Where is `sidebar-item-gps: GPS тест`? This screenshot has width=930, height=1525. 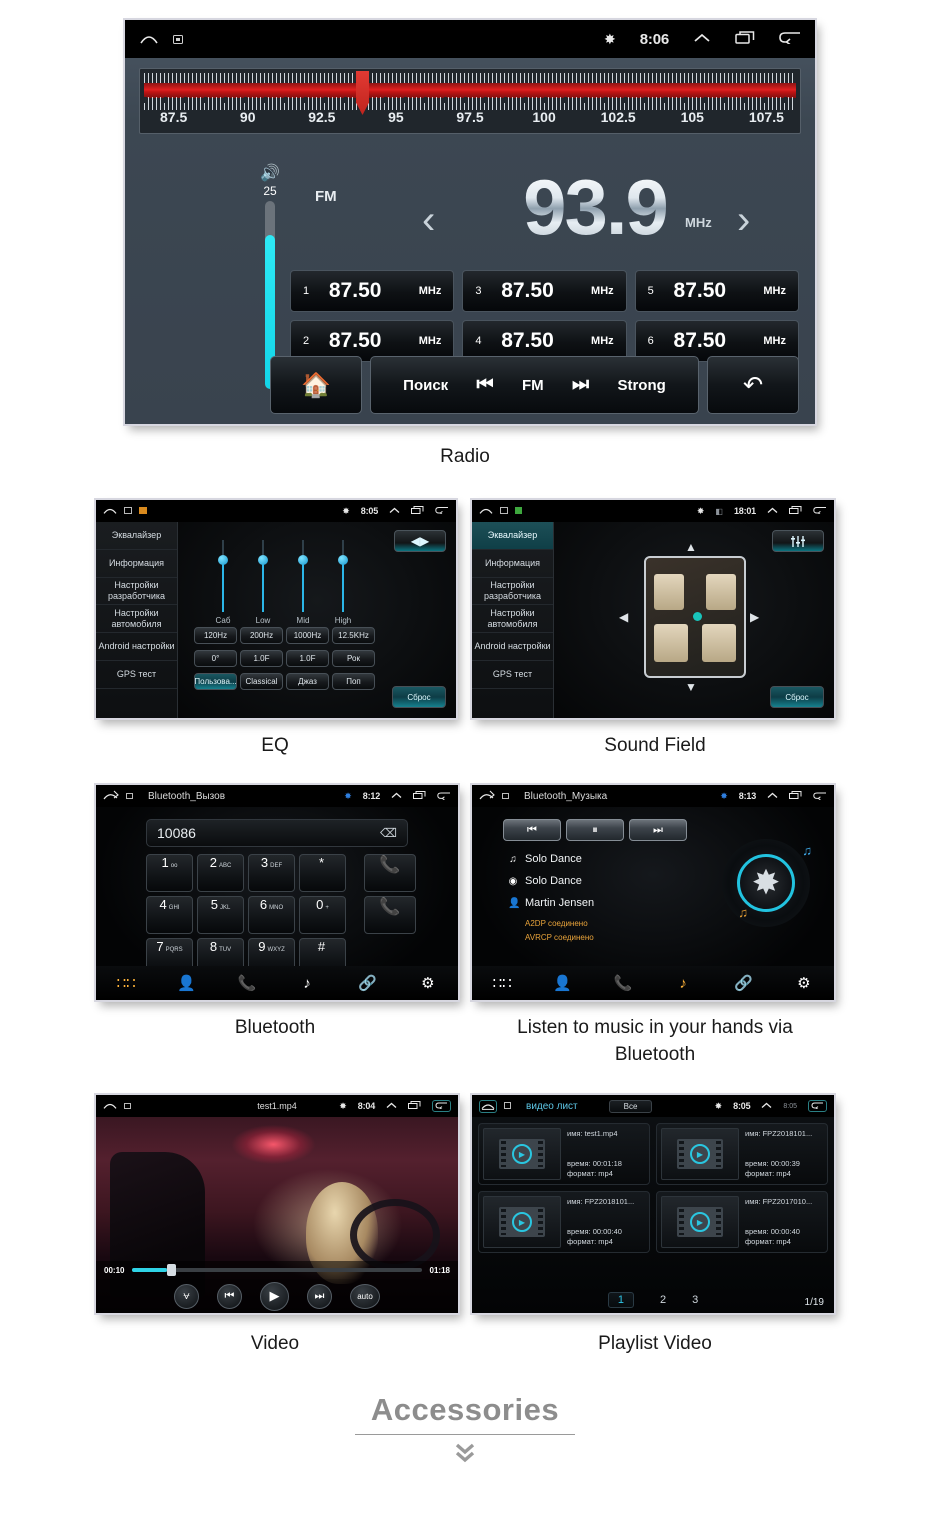 sidebar-item-gps: GPS тест is located at coordinates (136, 675).